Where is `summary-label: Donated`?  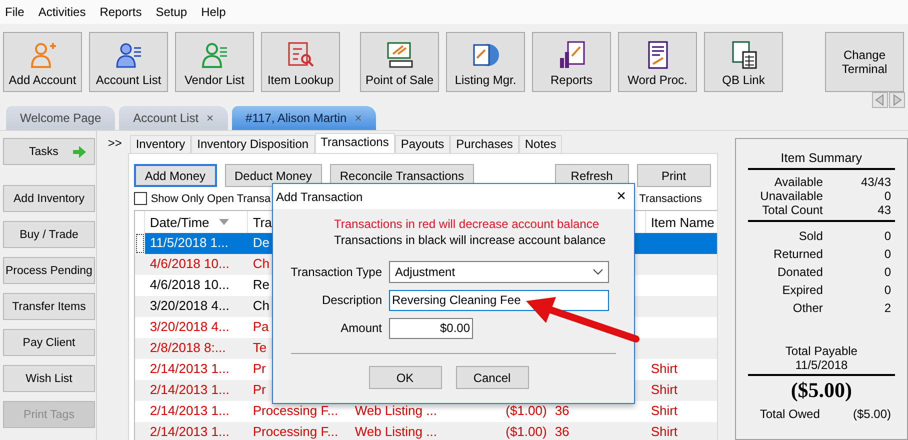
summary-label: Donated is located at coordinates (799, 272).